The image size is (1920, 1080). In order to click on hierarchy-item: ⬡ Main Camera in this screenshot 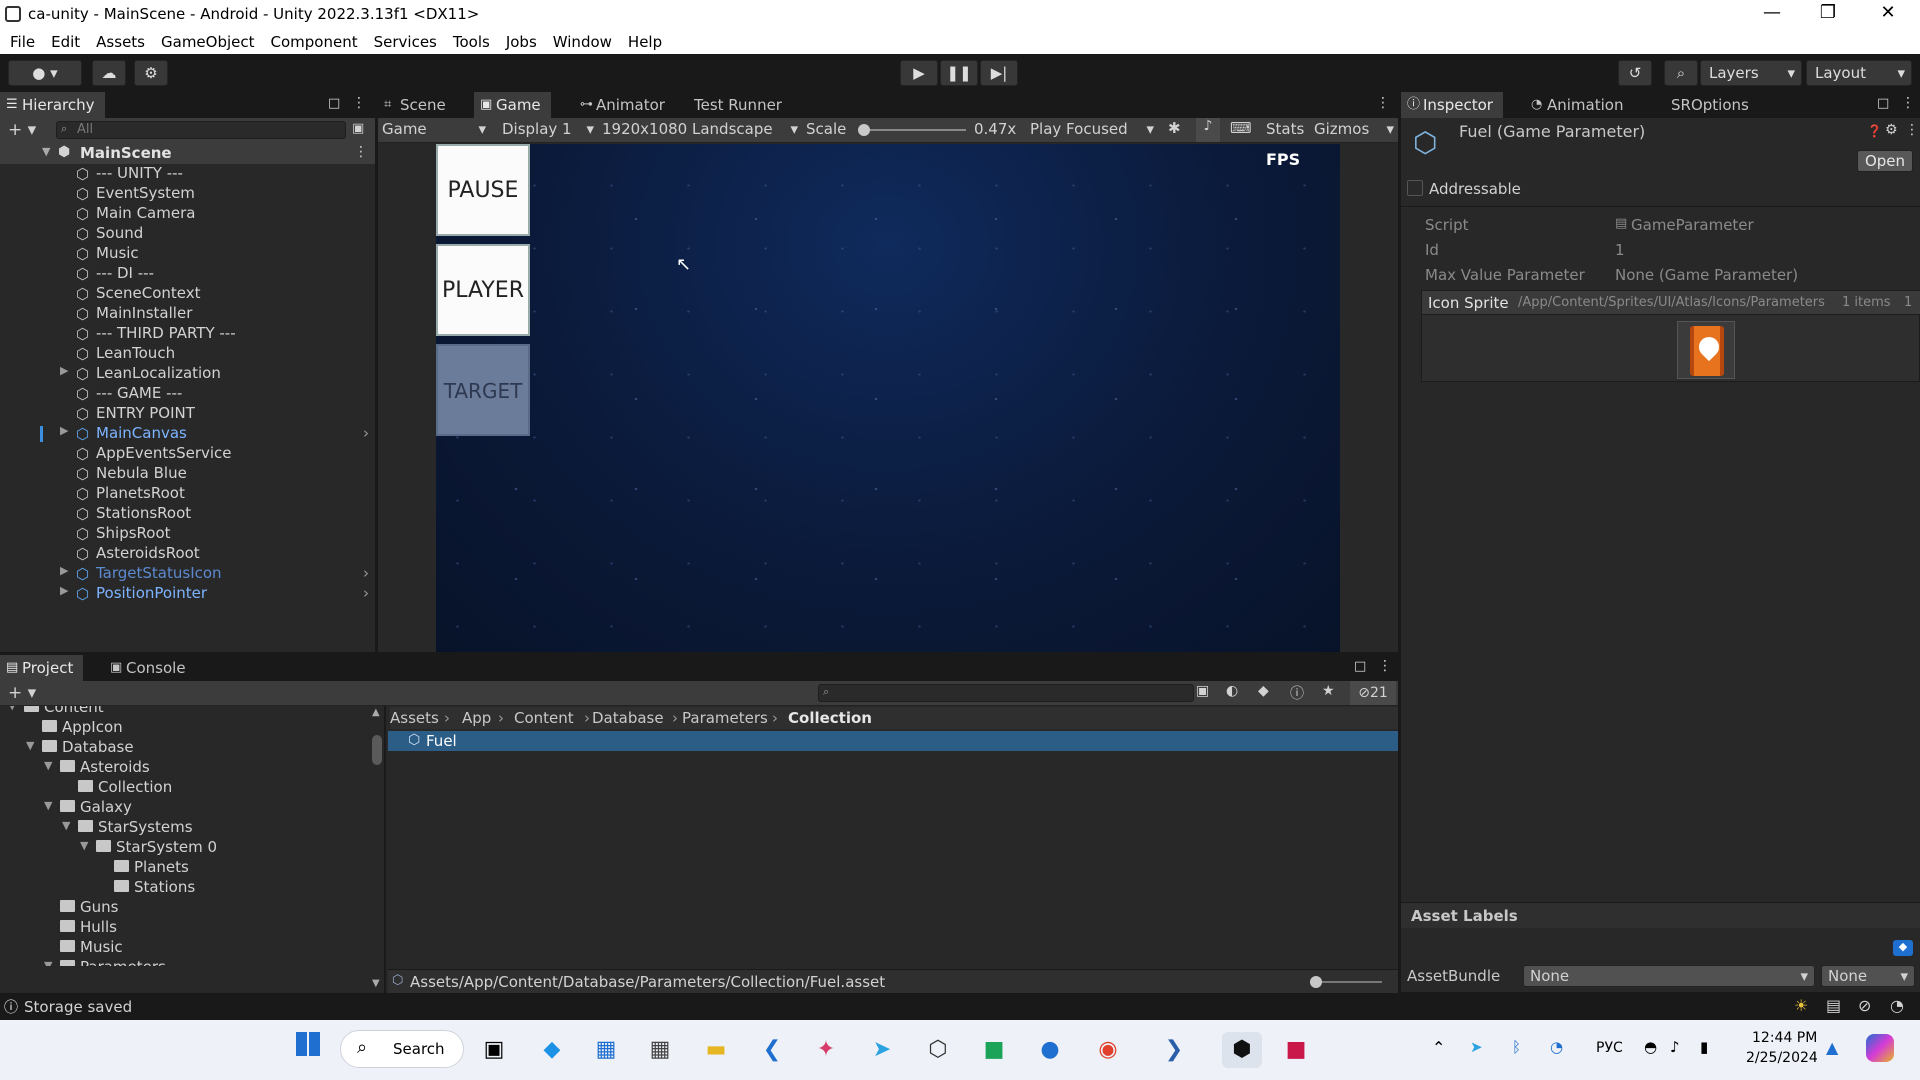, I will do `click(187, 214)`.